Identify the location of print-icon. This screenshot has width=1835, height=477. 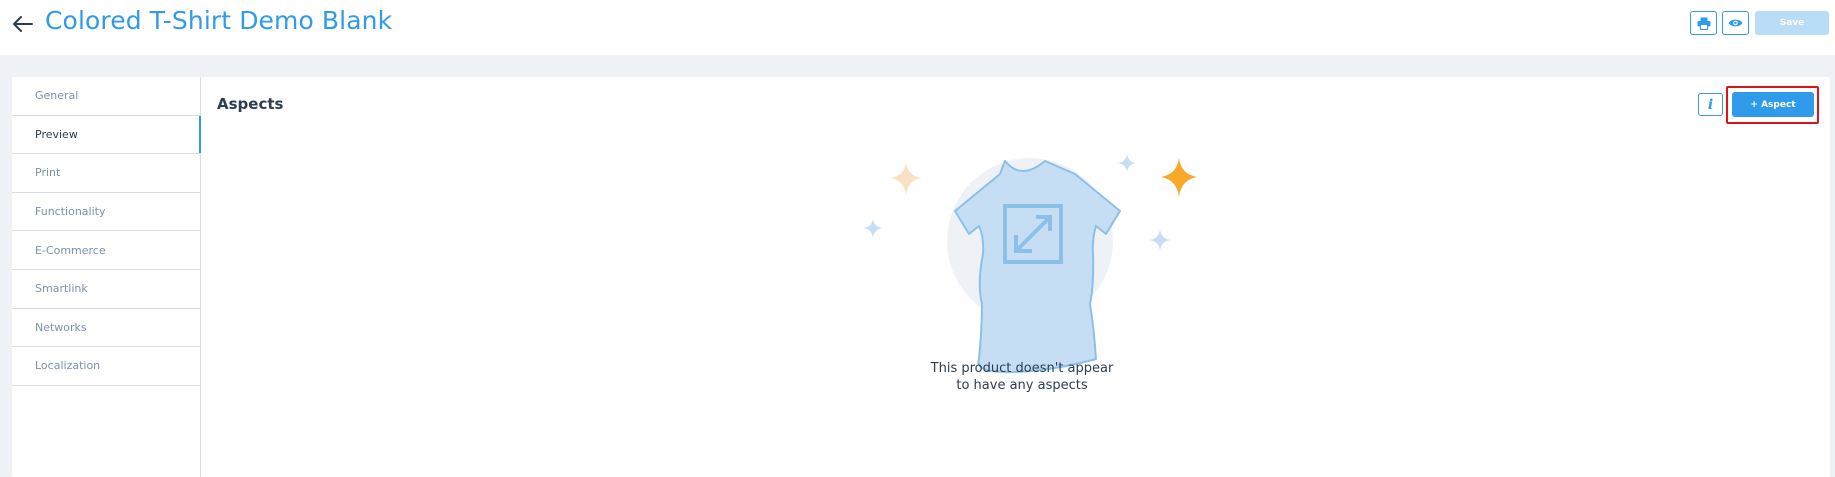
(1703, 23).